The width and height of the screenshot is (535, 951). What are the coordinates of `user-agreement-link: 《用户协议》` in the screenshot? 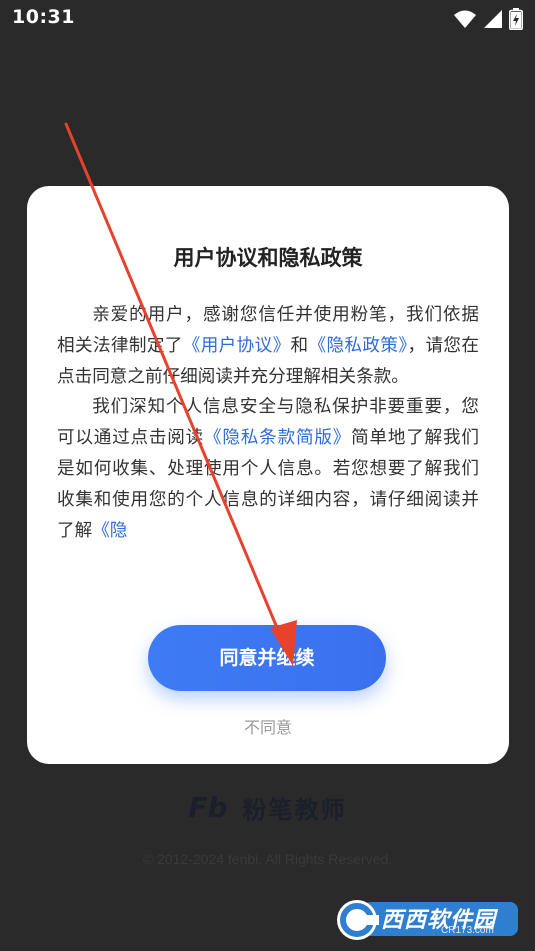 It's located at (237, 346).